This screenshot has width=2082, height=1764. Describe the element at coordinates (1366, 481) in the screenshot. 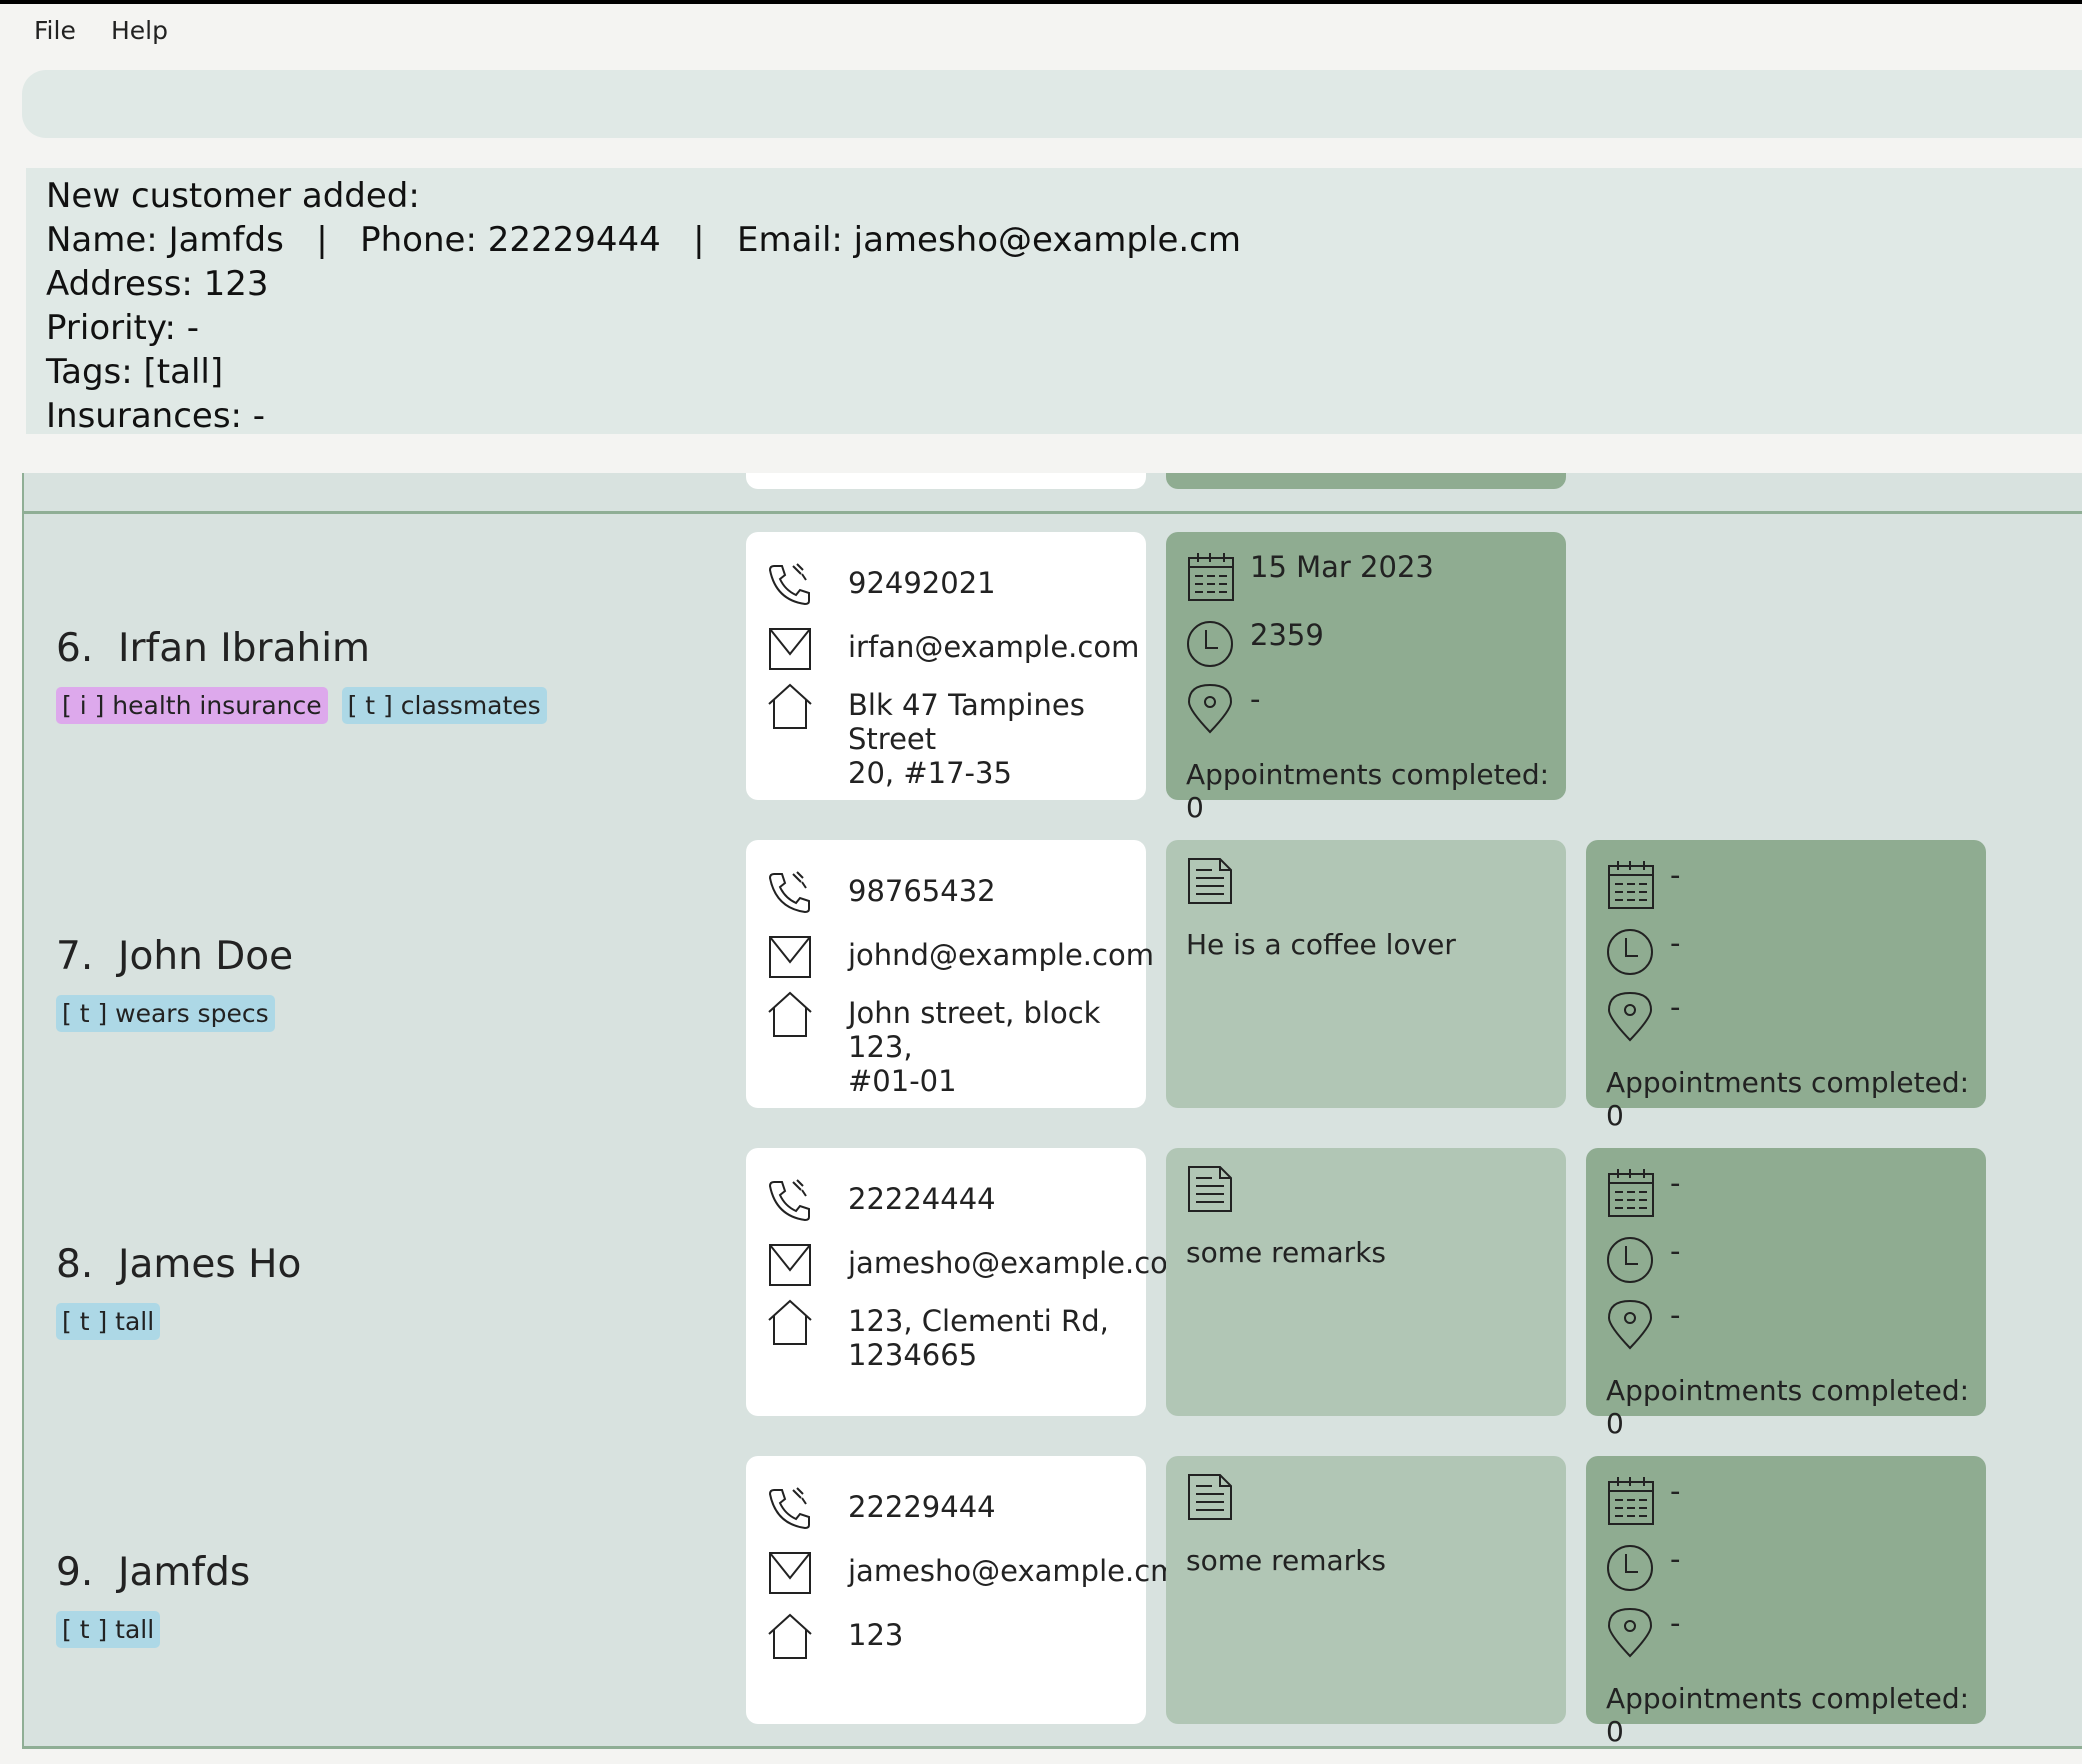

I see `appointment-panel` at that location.